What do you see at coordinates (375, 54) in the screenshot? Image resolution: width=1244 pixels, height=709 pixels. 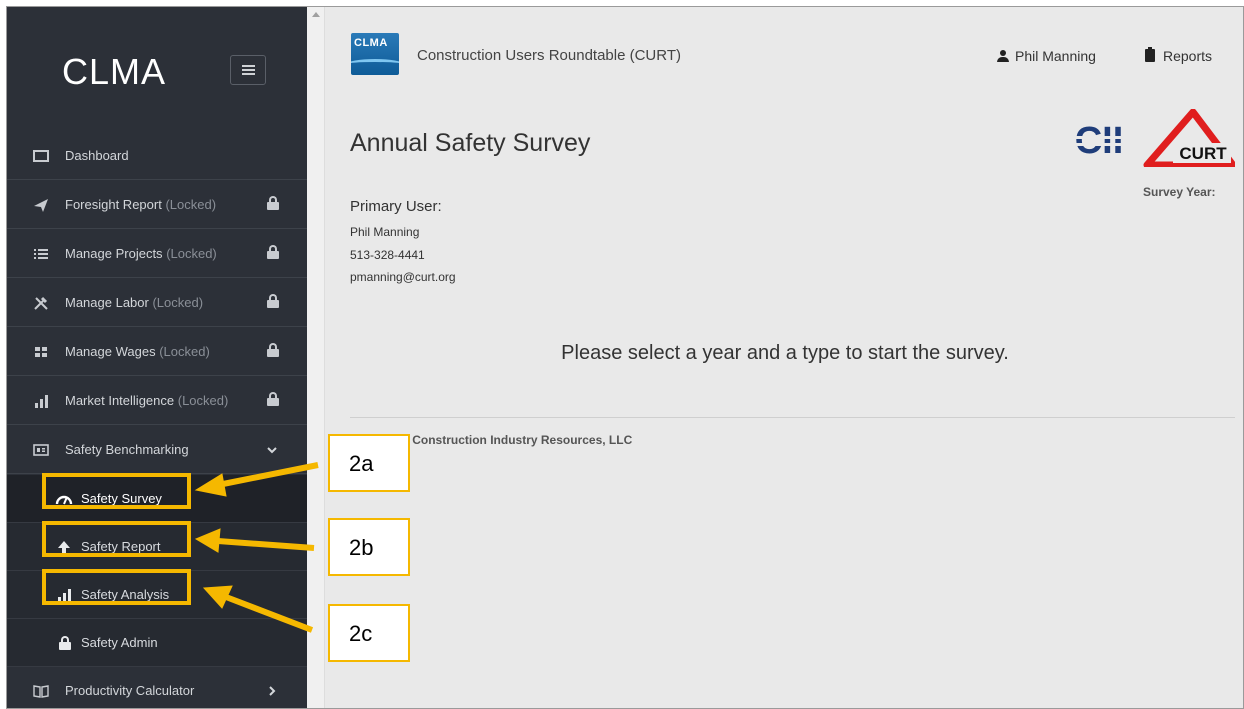 I see `org-logo: CLMA` at bounding box center [375, 54].